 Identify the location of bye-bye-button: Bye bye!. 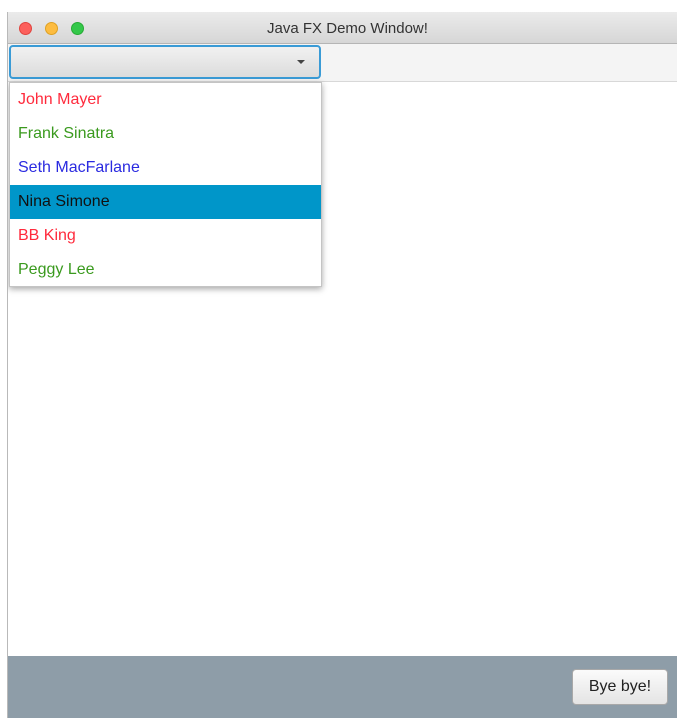
(620, 687).